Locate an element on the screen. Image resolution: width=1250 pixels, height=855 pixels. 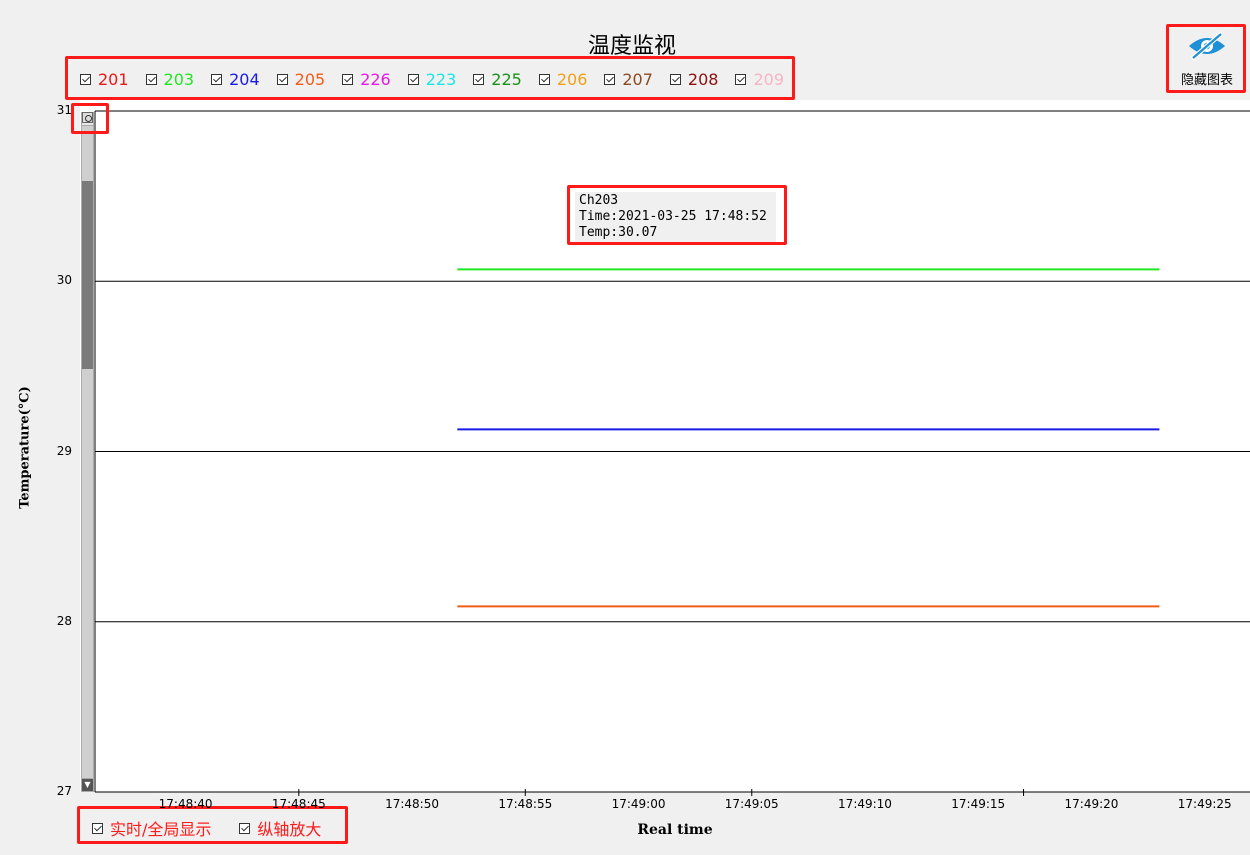
x-tick-label: 17:49:10 is located at coordinates (865, 804).